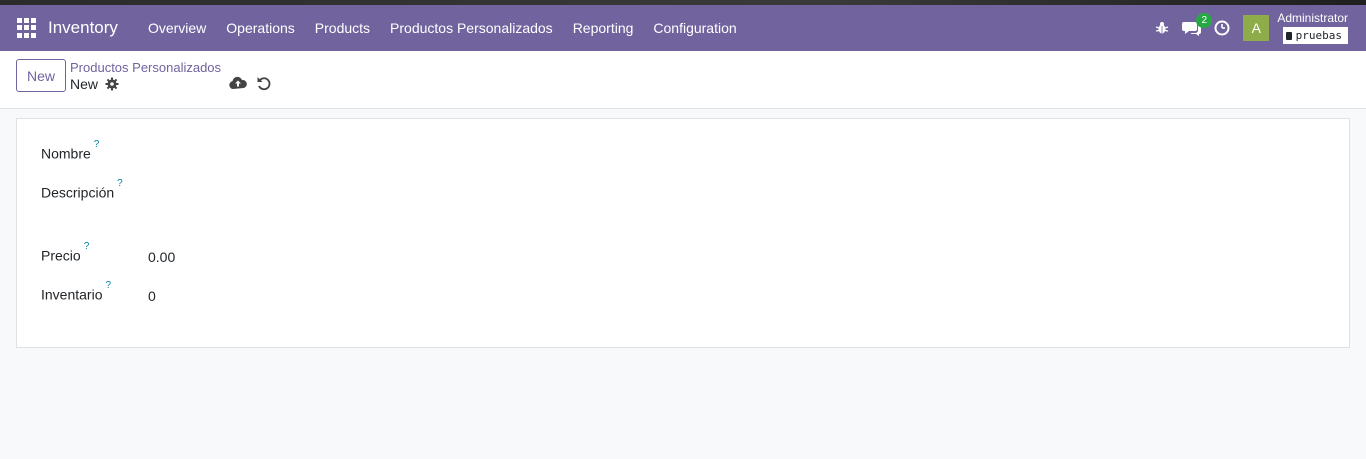 The image size is (1366, 459). I want to click on menu-item-productos-personalizados: Productos Personalizados, so click(471, 28).